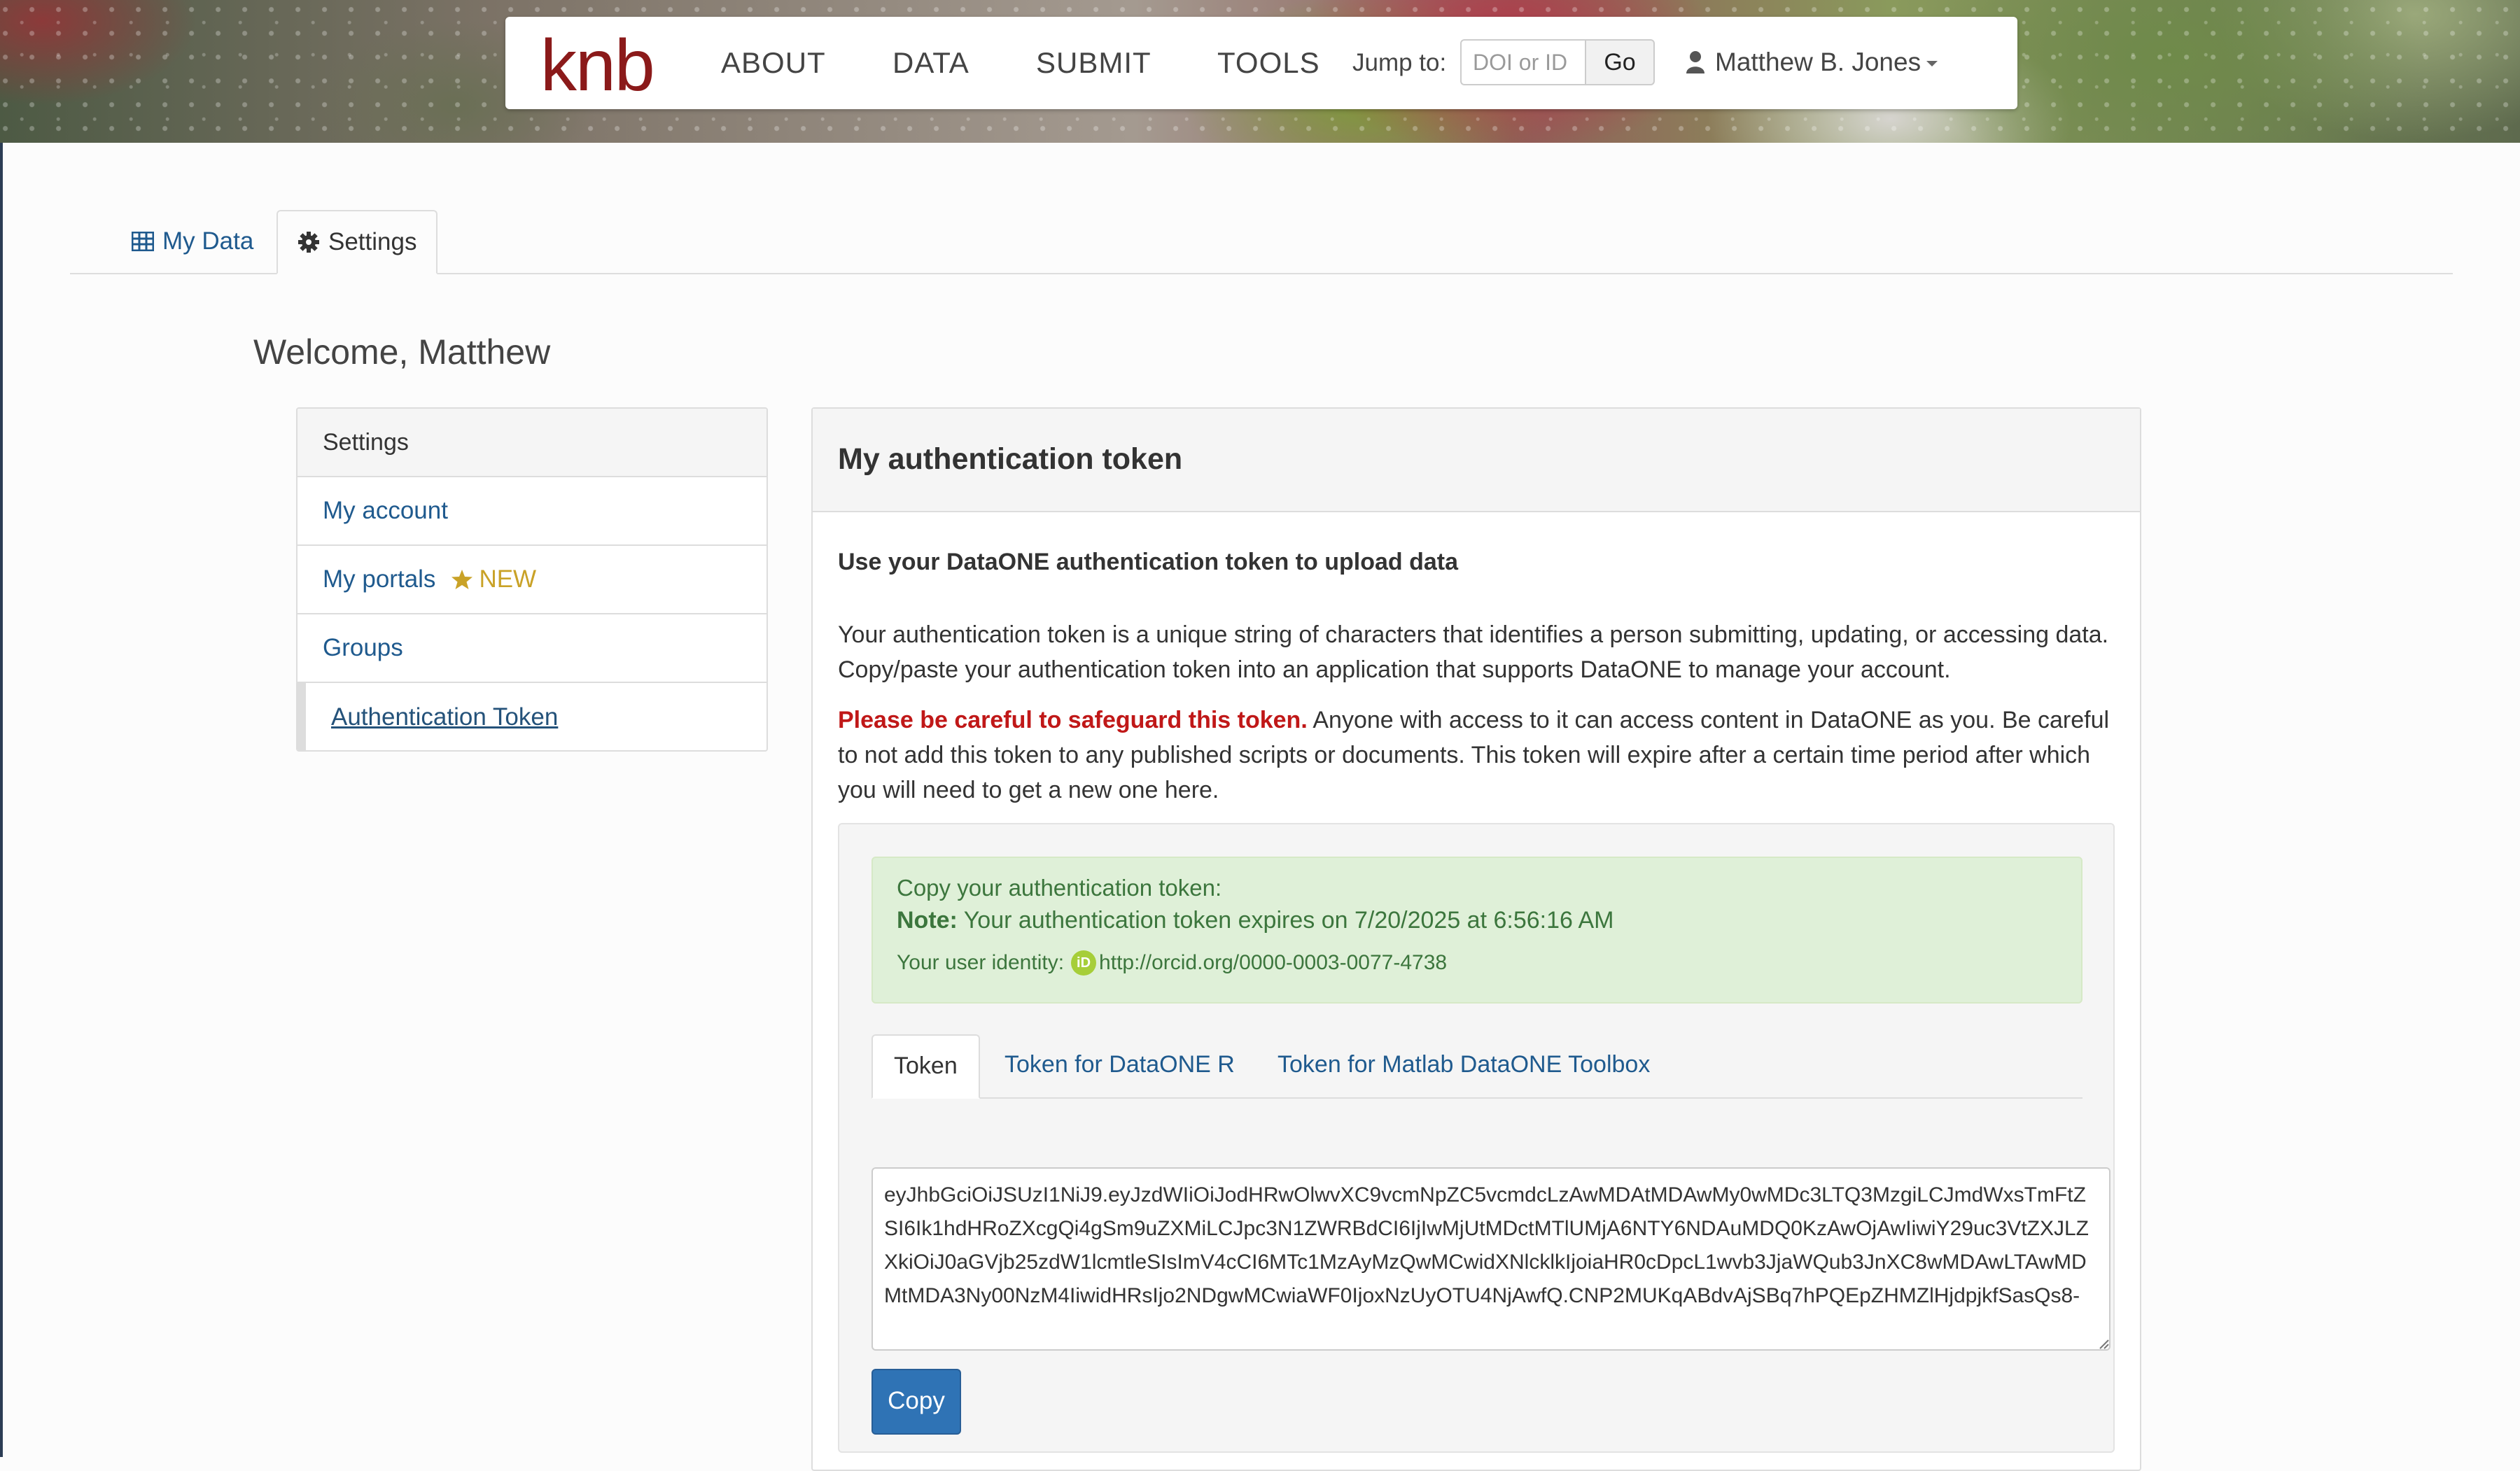 The height and width of the screenshot is (1471, 2520). I want to click on nav-tools: TOOLS, so click(1268, 63).